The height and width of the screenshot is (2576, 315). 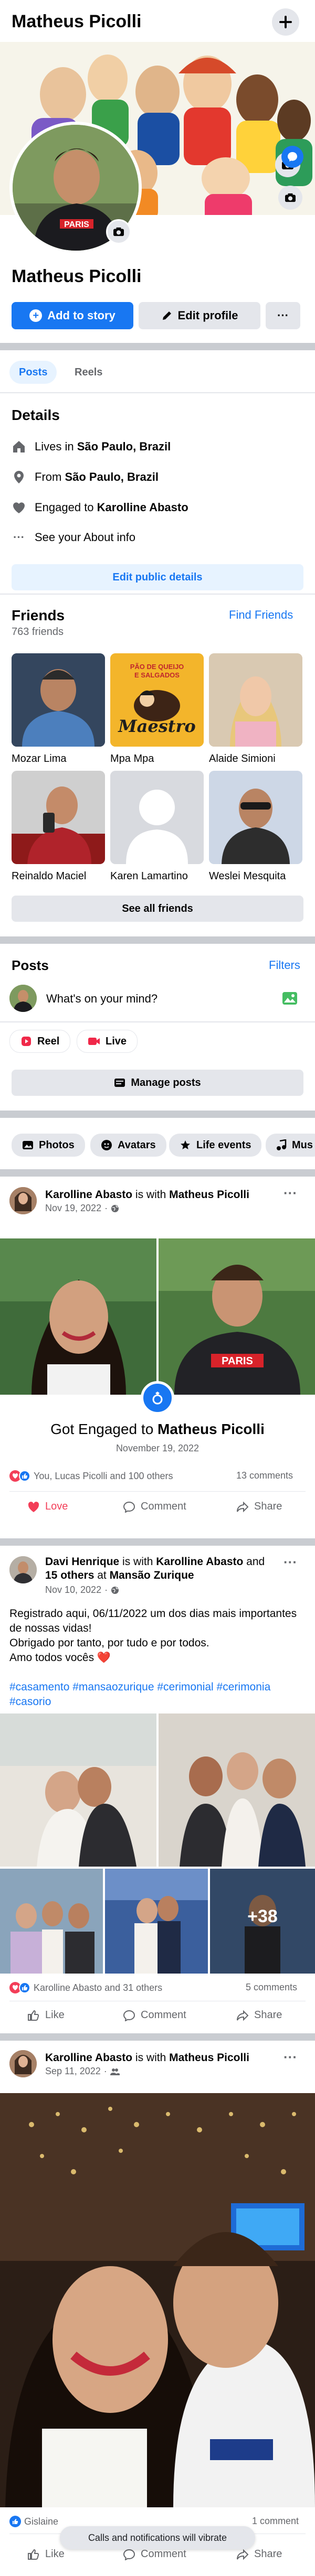 I want to click on see-all-friends-button: See all friends, so click(x=157, y=909).